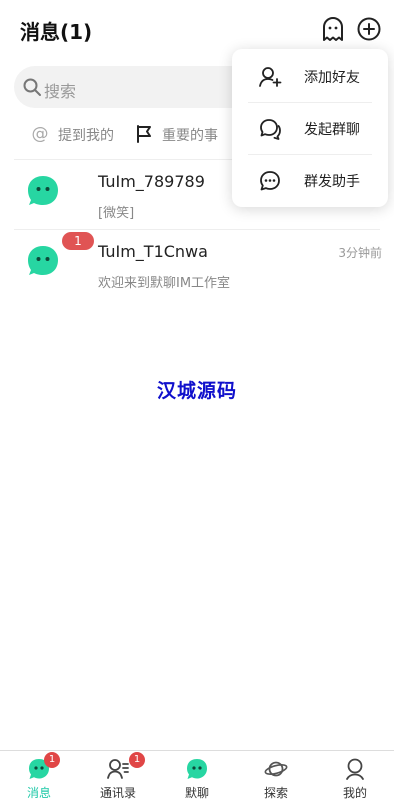 The width and height of the screenshot is (394, 801). What do you see at coordinates (270, 77) in the screenshot?
I see `add-friend-icon` at bounding box center [270, 77].